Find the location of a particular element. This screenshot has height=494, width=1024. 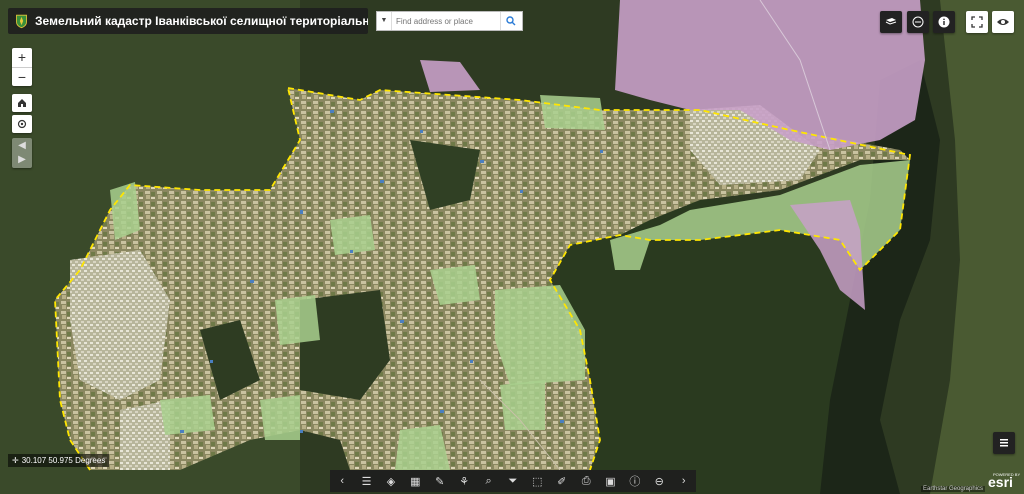

select-icon: ⬚ is located at coordinates (537, 481).